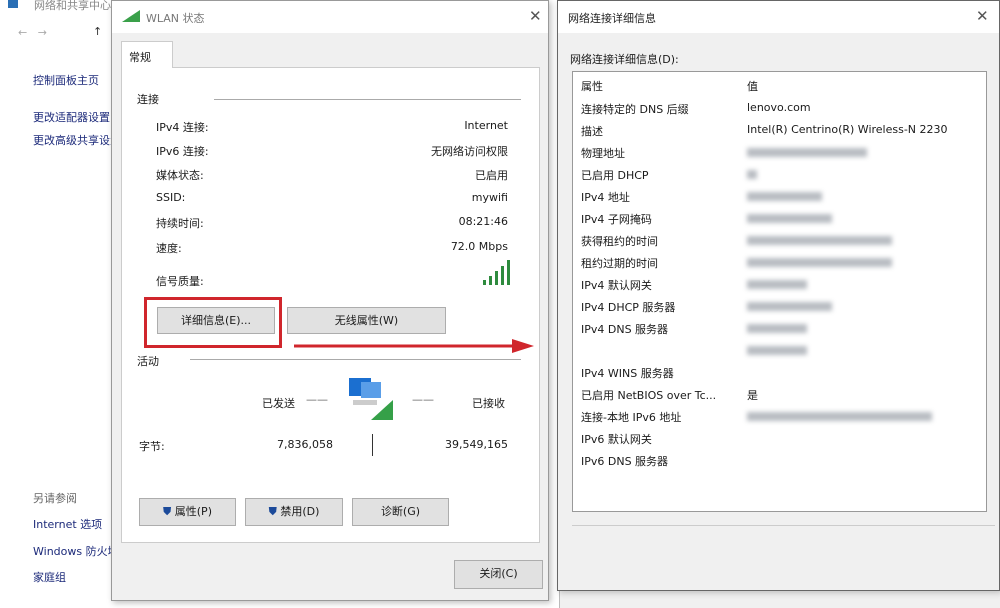 This screenshot has height=608, width=1000. What do you see at coordinates (182, 127) in the screenshot?
I see `row-label: IPv4 连接:` at bounding box center [182, 127].